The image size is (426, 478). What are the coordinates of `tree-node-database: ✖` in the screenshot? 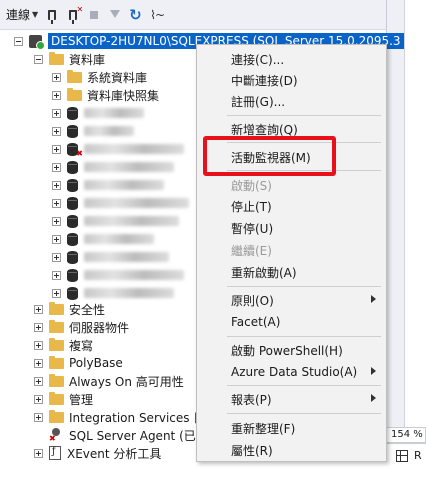 It's located at (118, 149).